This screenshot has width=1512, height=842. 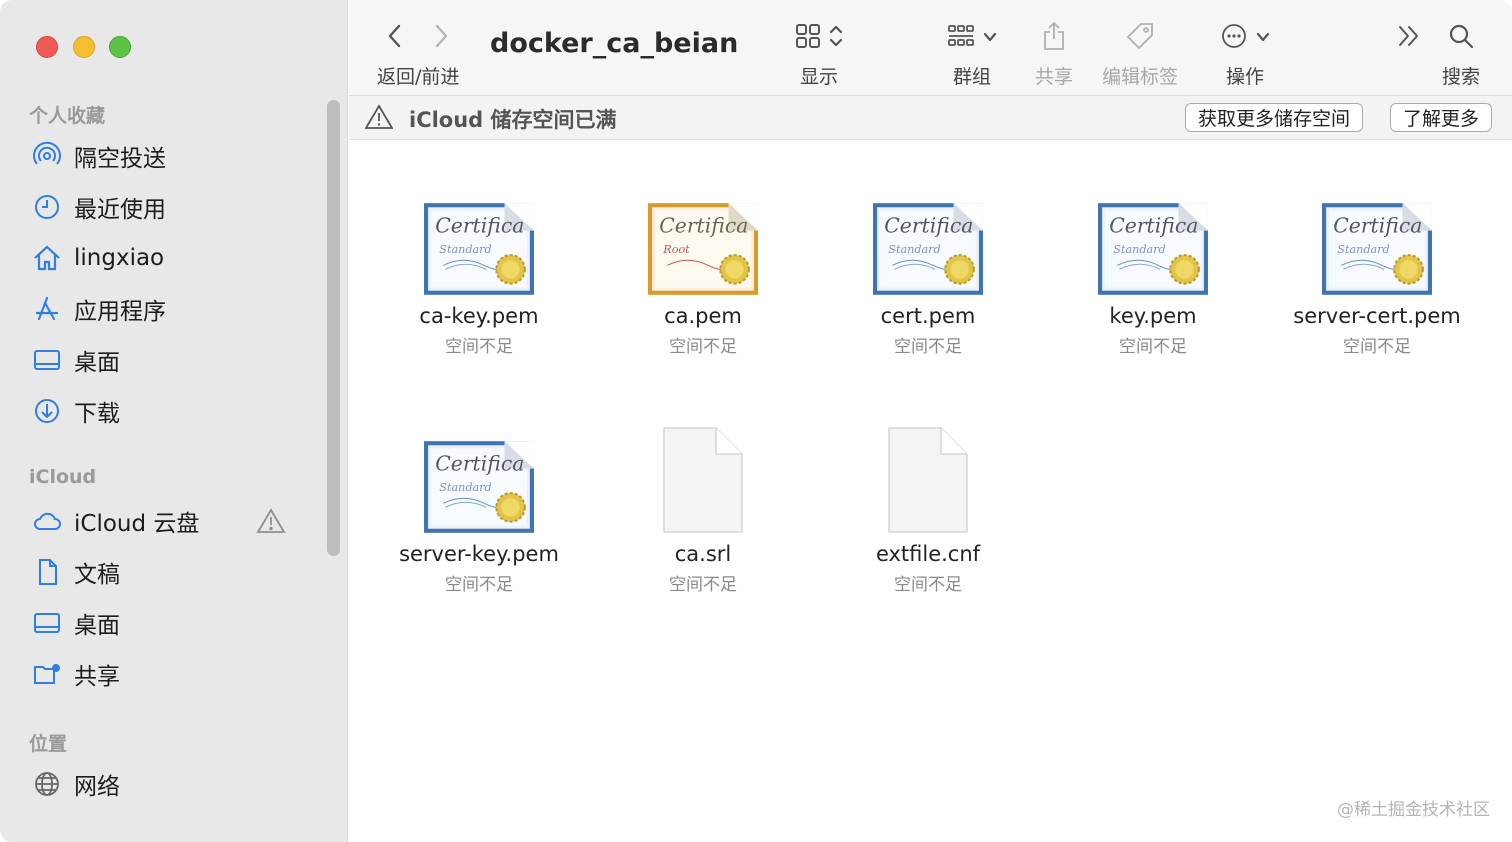 What do you see at coordinates (165, 360) in the screenshot?
I see `sidebar-item-desktop: 桌面` at bounding box center [165, 360].